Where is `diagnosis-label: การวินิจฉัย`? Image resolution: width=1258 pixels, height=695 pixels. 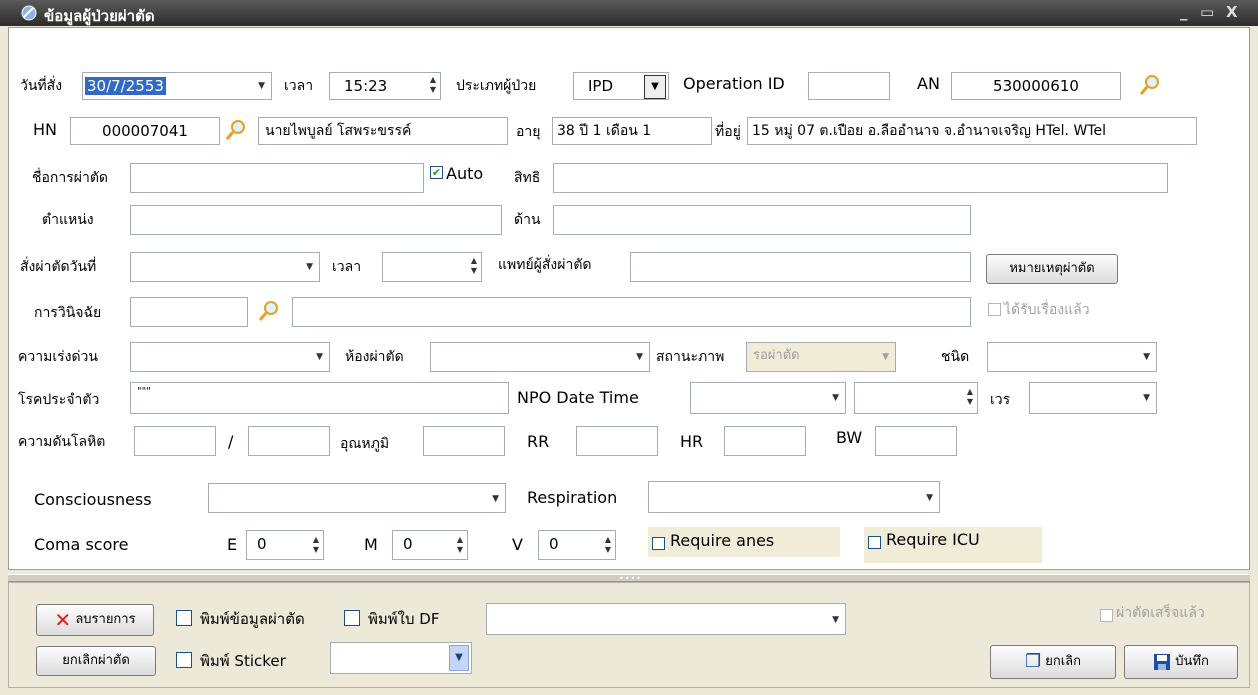
diagnosis-label: การวินิจฉัย is located at coordinates (68, 313).